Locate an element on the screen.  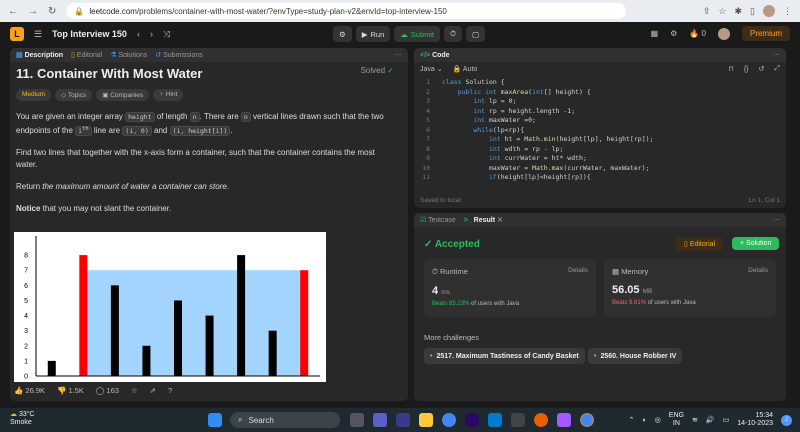
figma-icon is located at coordinates (564, 420).